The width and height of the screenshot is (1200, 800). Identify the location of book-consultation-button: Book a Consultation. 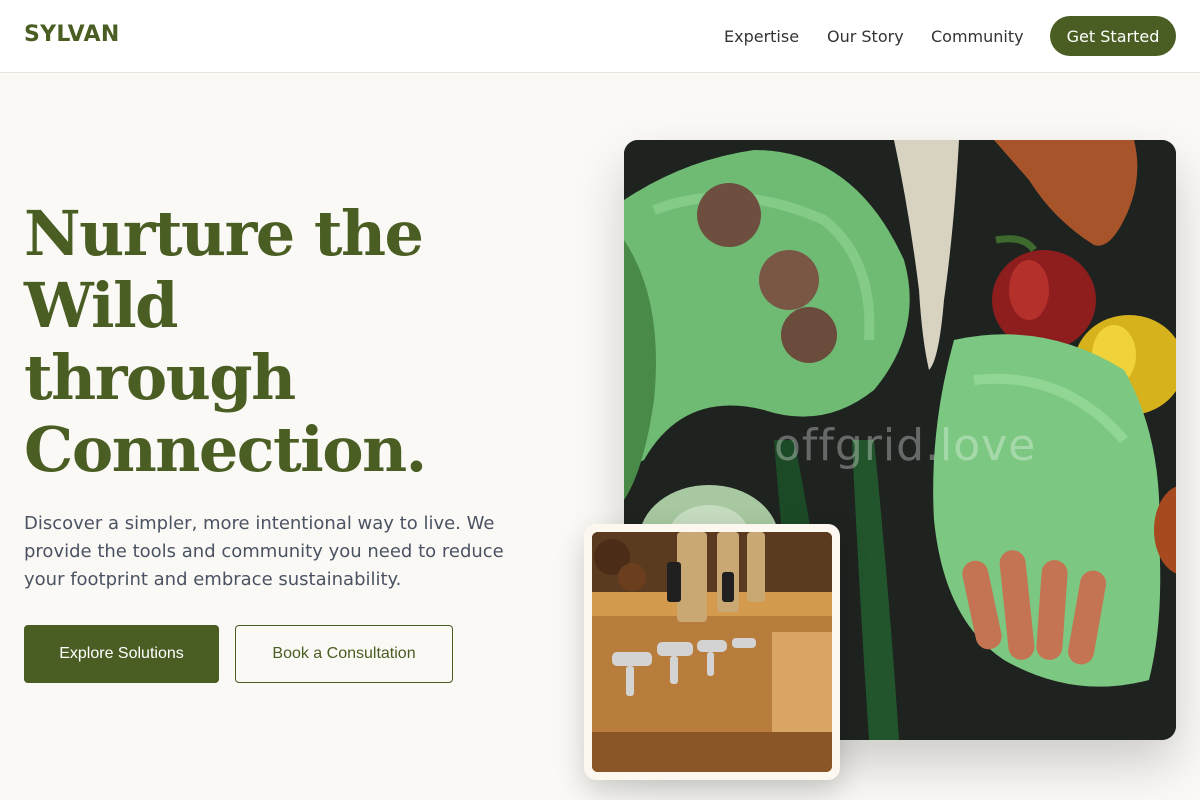
(344, 654).